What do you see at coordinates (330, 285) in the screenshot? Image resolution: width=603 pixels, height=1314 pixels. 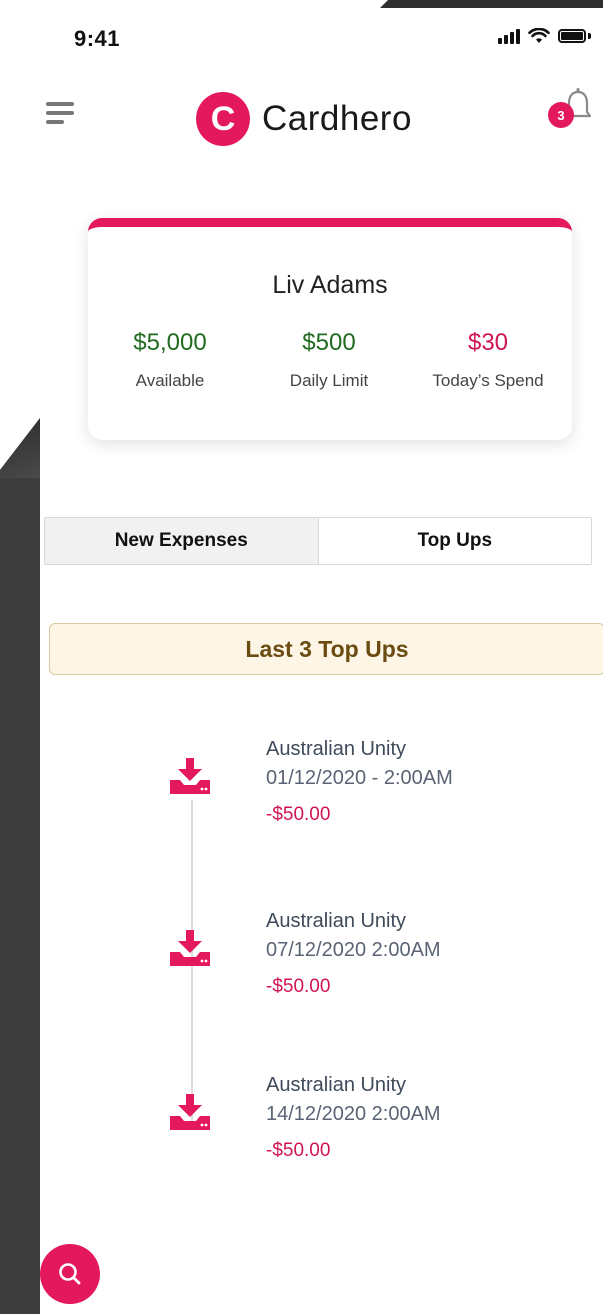 I see `card-holder-name: Liv Adams` at bounding box center [330, 285].